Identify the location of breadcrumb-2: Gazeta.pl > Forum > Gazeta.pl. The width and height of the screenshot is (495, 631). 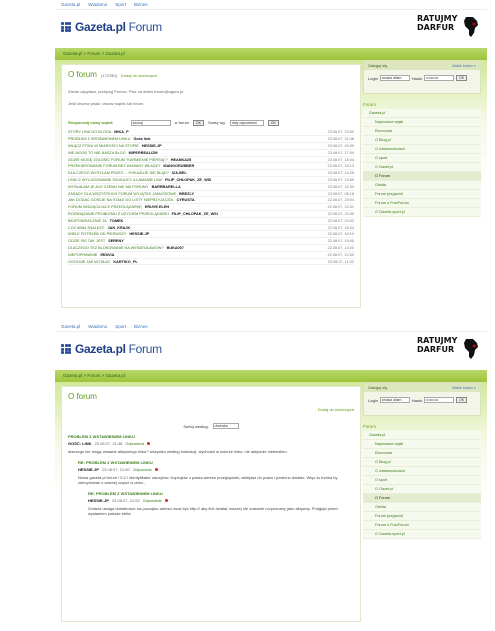
(271, 376).